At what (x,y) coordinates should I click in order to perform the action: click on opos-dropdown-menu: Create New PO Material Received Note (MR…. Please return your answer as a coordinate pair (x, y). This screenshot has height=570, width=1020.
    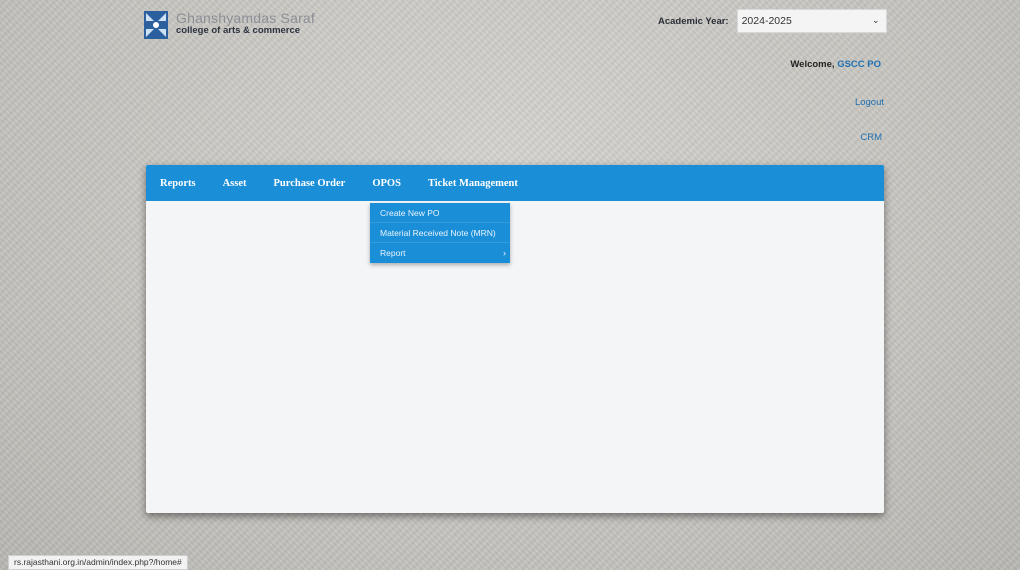
    Looking at the image, I should click on (440, 233).